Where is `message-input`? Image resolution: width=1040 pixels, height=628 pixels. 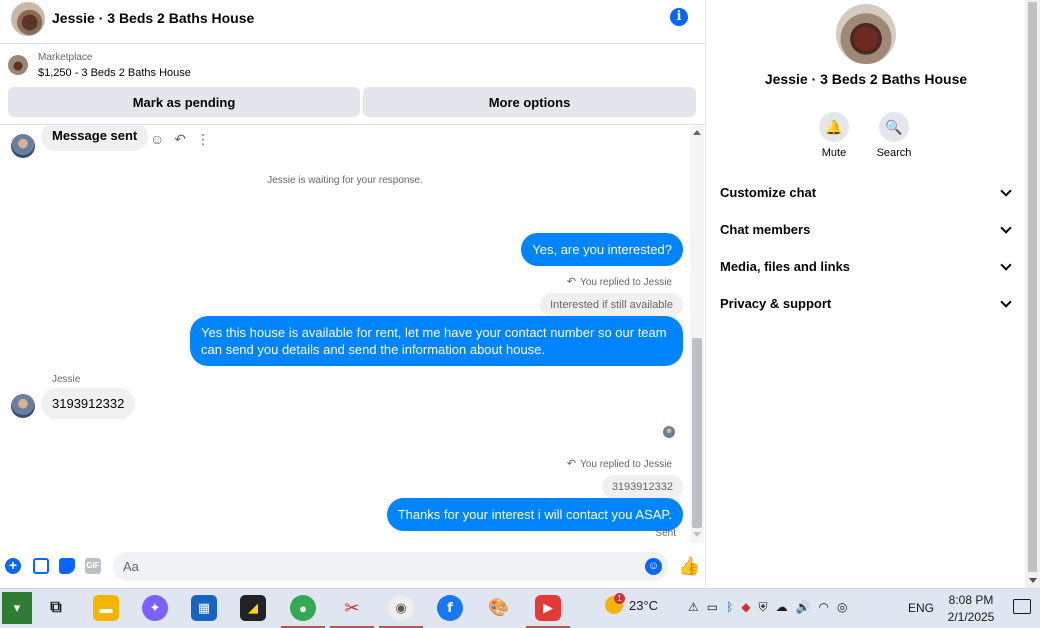
message-input is located at coordinates (390, 566).